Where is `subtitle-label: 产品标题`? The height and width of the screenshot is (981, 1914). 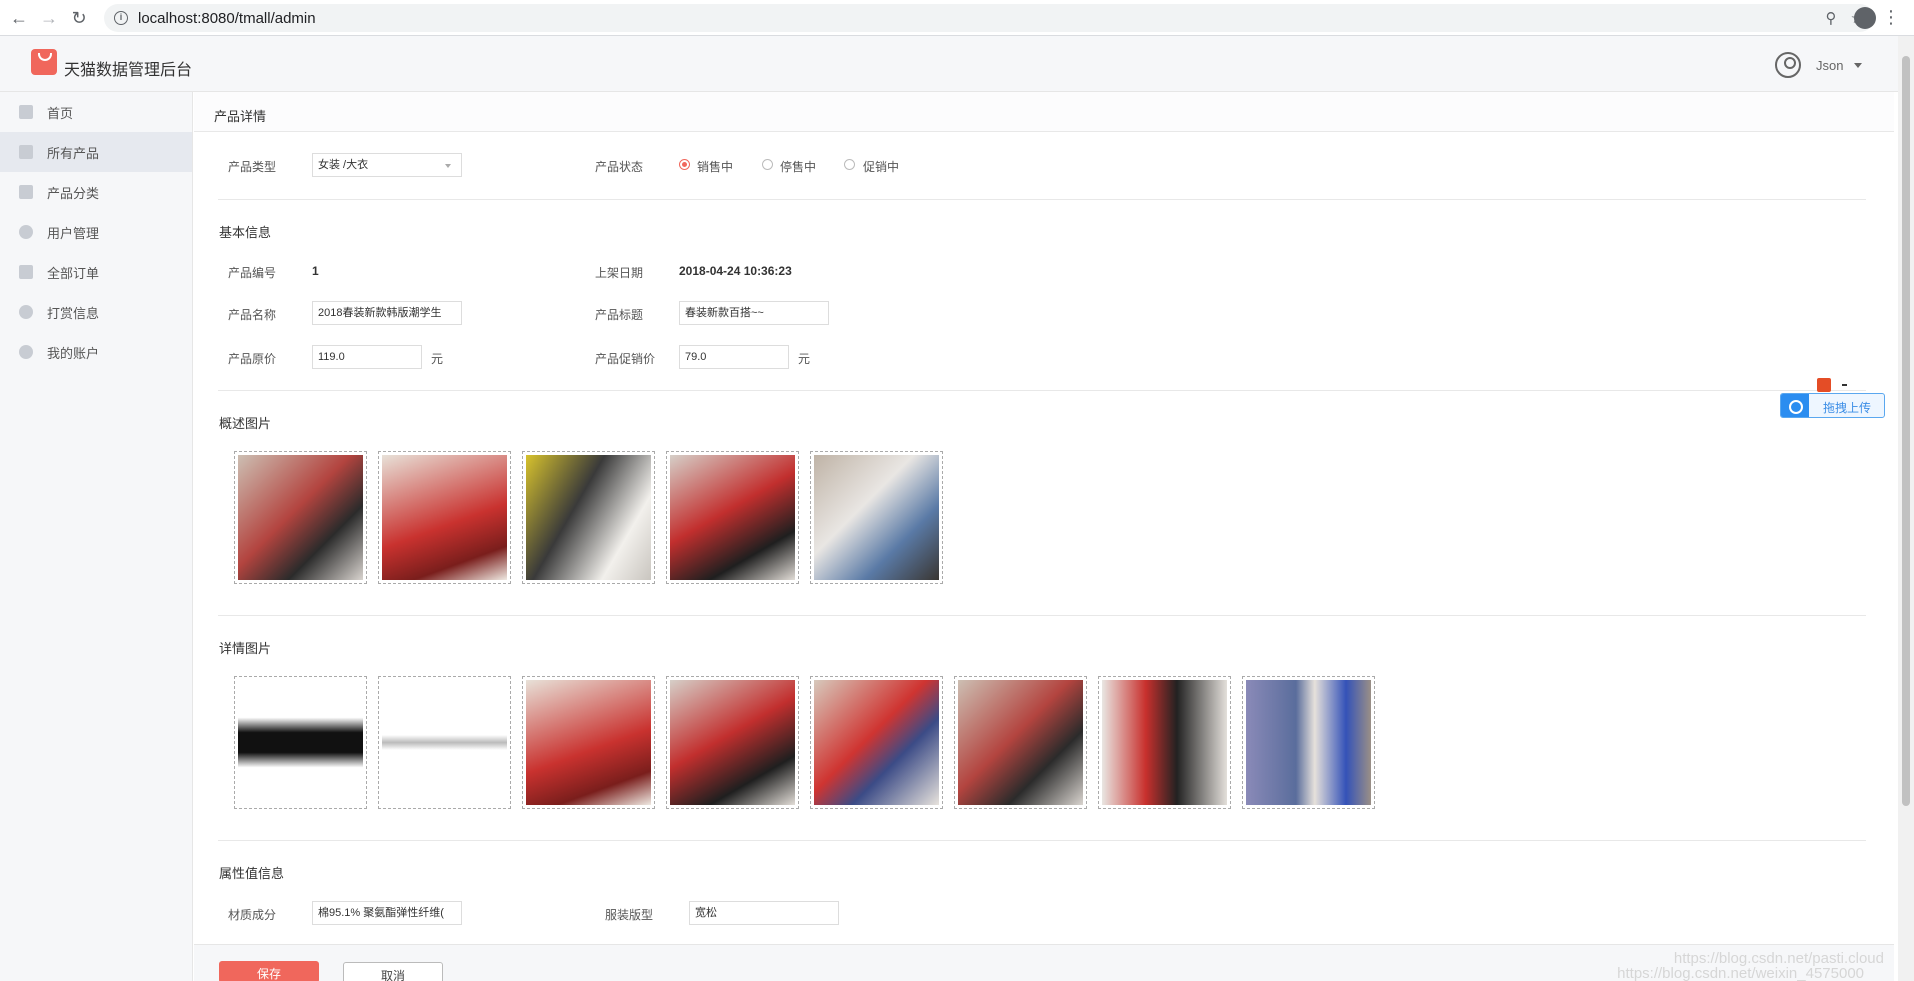 subtitle-label: 产品标题 is located at coordinates (619, 315).